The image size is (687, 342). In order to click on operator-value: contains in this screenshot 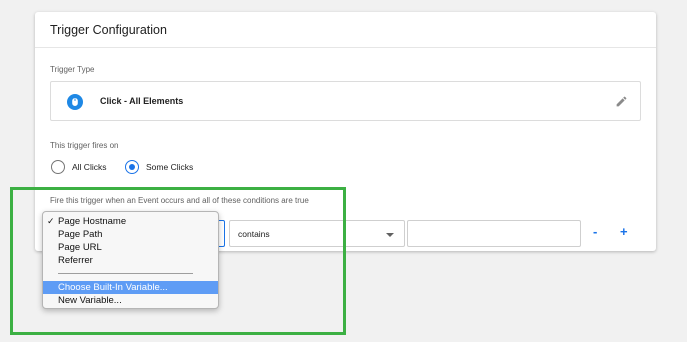, I will do `click(254, 234)`.